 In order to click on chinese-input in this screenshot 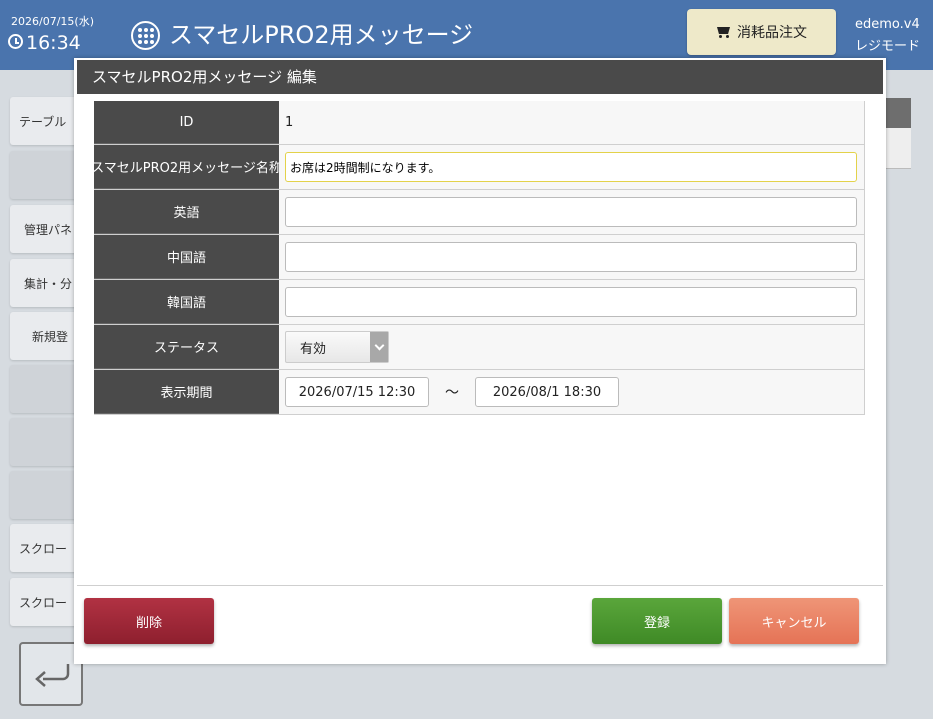, I will do `click(571, 257)`.